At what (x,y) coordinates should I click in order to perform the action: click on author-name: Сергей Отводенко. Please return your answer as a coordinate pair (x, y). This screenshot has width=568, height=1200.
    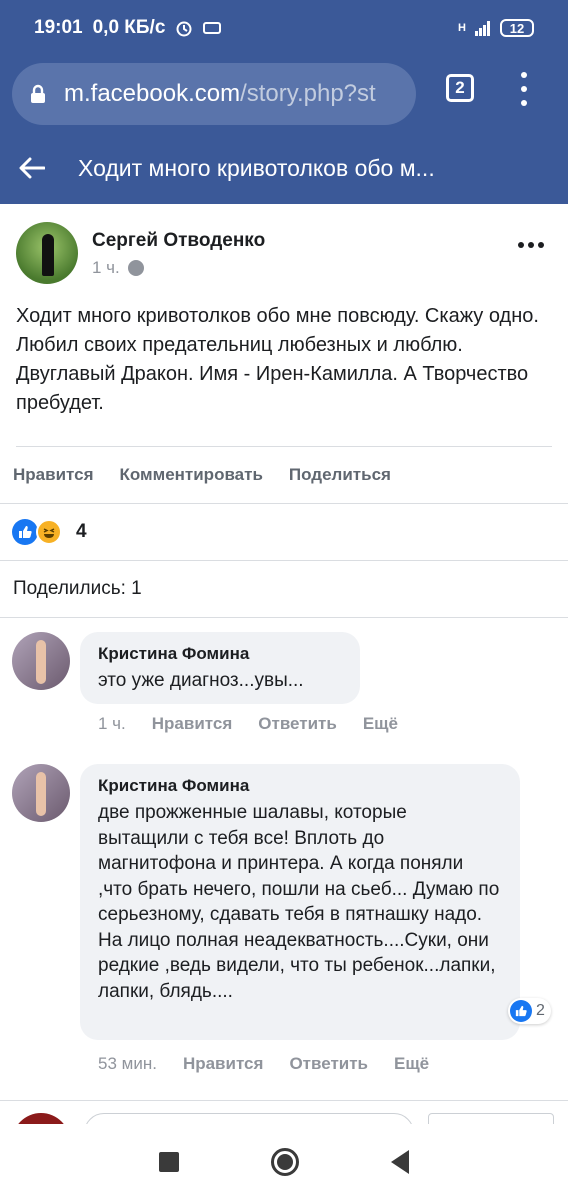
    Looking at the image, I should click on (178, 241).